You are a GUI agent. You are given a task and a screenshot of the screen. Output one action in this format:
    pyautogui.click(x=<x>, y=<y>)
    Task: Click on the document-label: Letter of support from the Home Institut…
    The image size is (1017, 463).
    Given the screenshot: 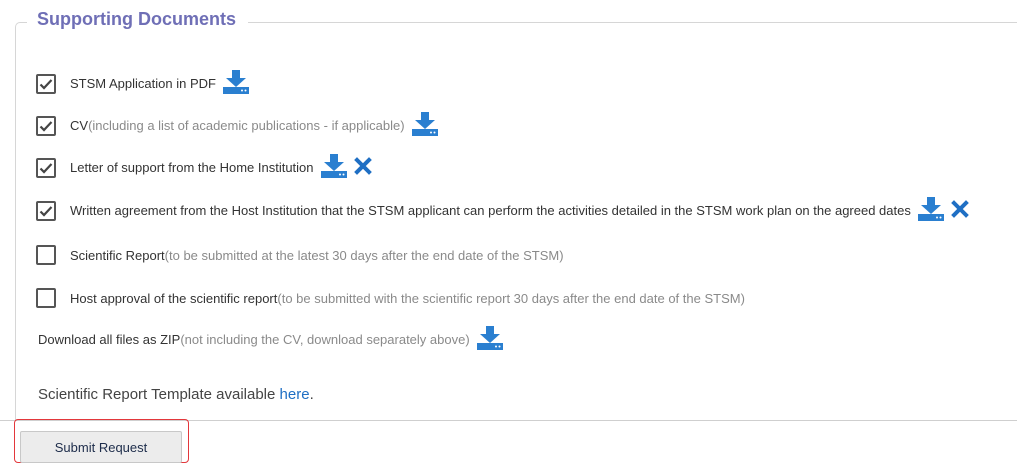 What is the action you would take?
    pyautogui.click(x=192, y=167)
    